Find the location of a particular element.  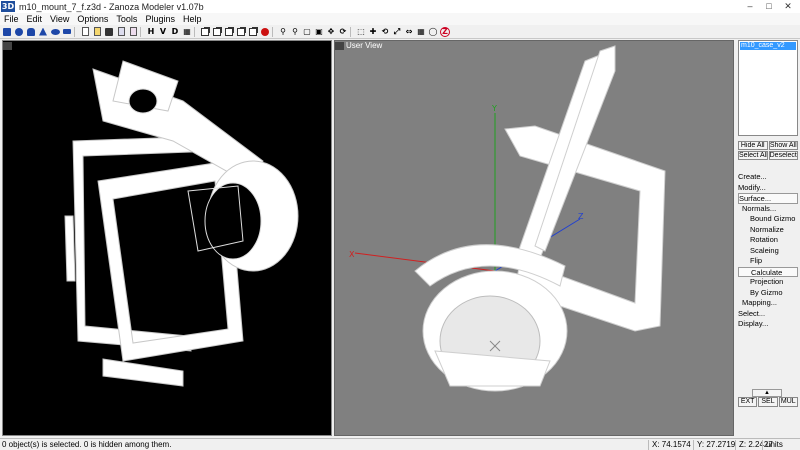

axis-z-label: Z is located at coordinates (581, 216).